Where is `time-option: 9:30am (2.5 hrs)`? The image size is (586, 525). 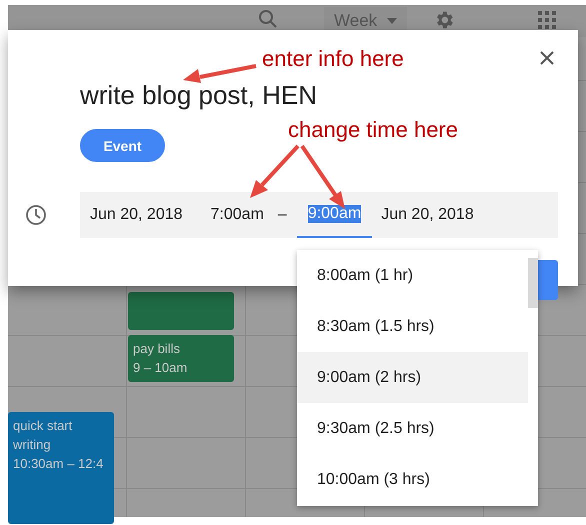 time-option: 9:30am (2.5 hrs) is located at coordinates (412, 428).